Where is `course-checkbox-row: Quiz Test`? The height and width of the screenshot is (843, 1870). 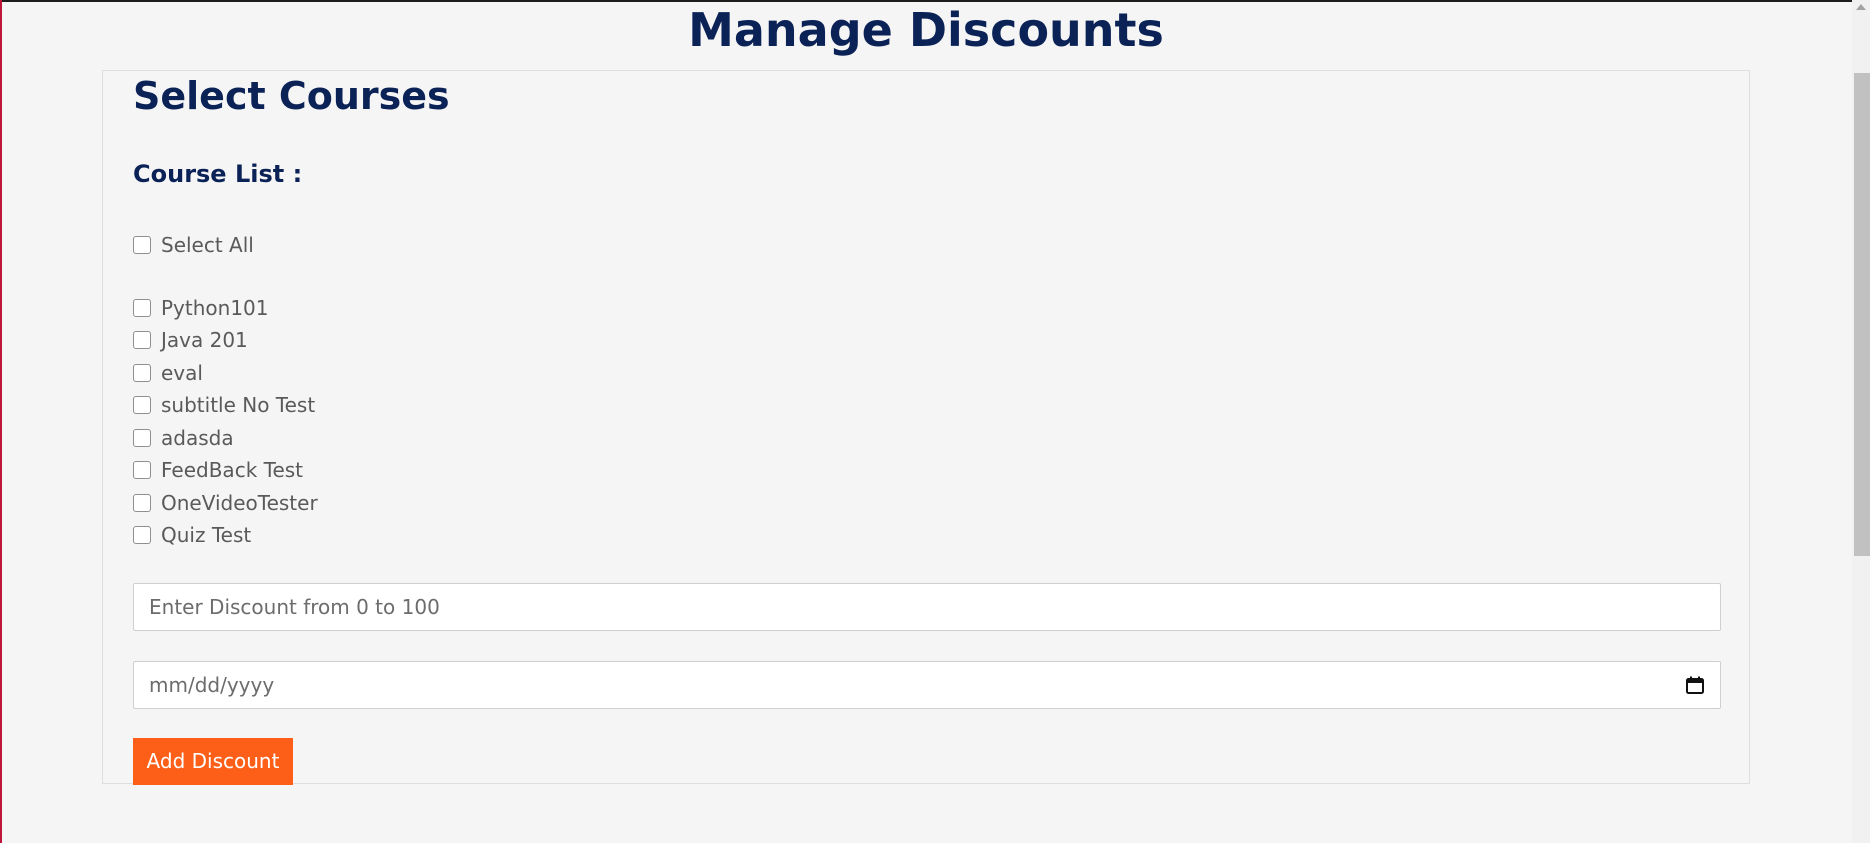 course-checkbox-row: Quiz Test is located at coordinates (192, 535).